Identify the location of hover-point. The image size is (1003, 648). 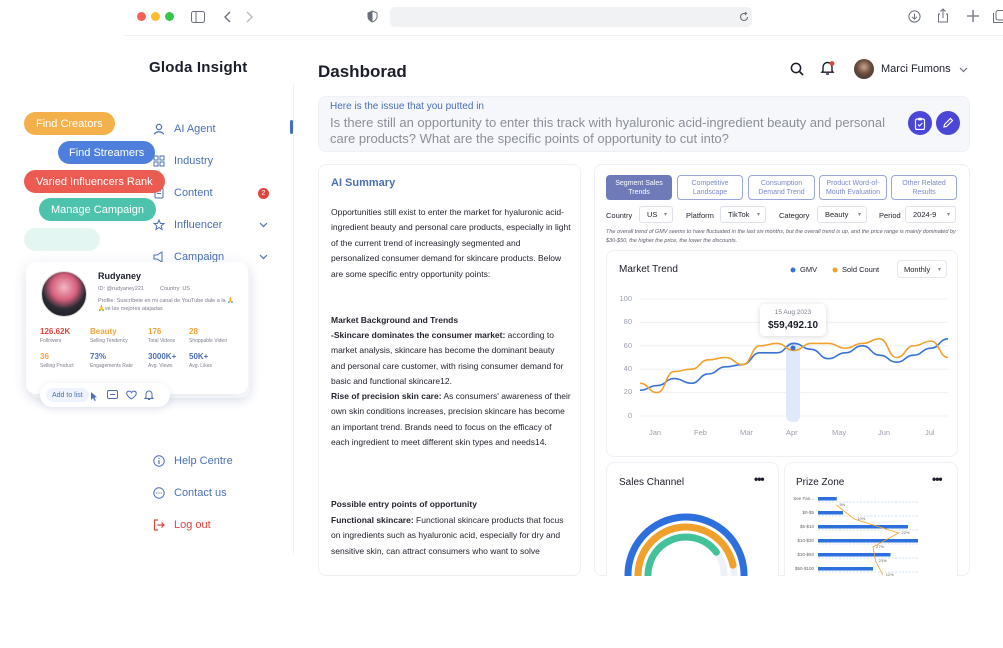
(793, 348).